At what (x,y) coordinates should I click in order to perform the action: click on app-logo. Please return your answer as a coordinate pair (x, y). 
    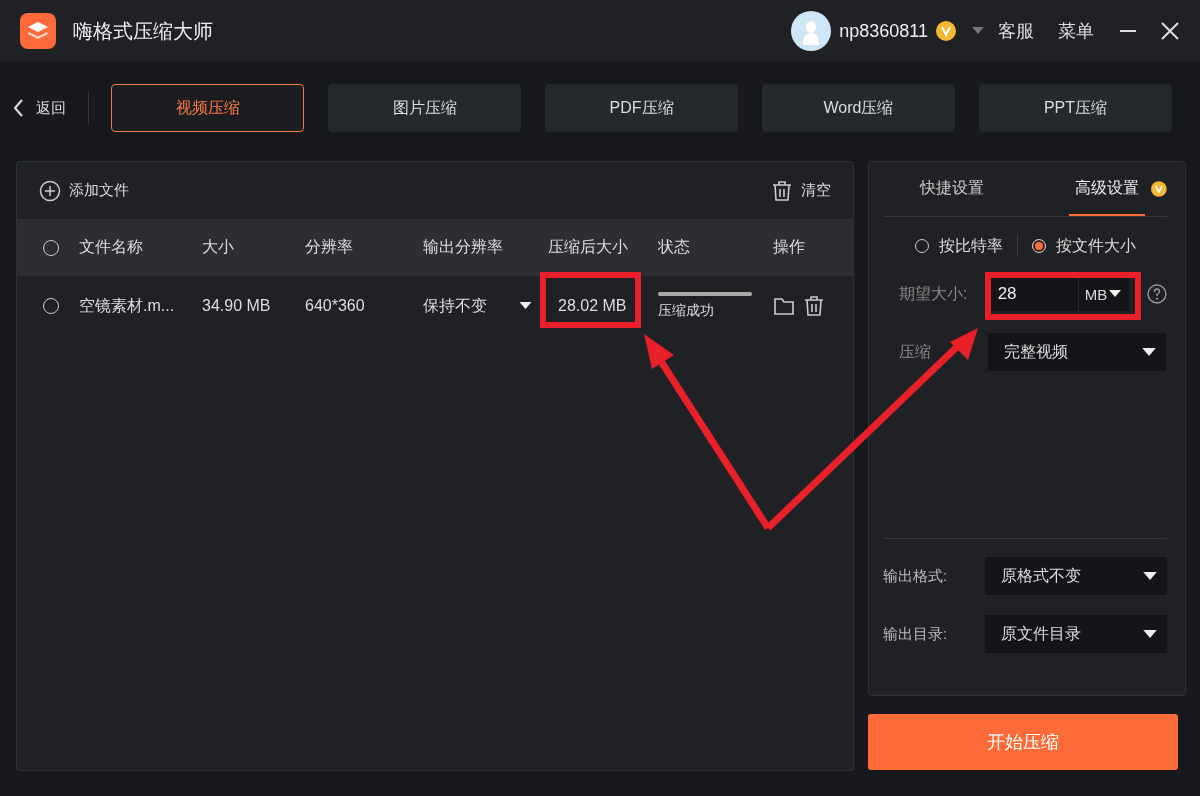
    Looking at the image, I should click on (38, 31).